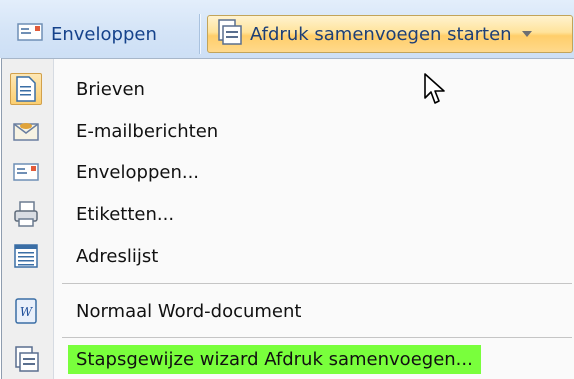 Image resolution: width=574 pixels, height=379 pixels. I want to click on menu-item-letters: Brieven, so click(288, 89).